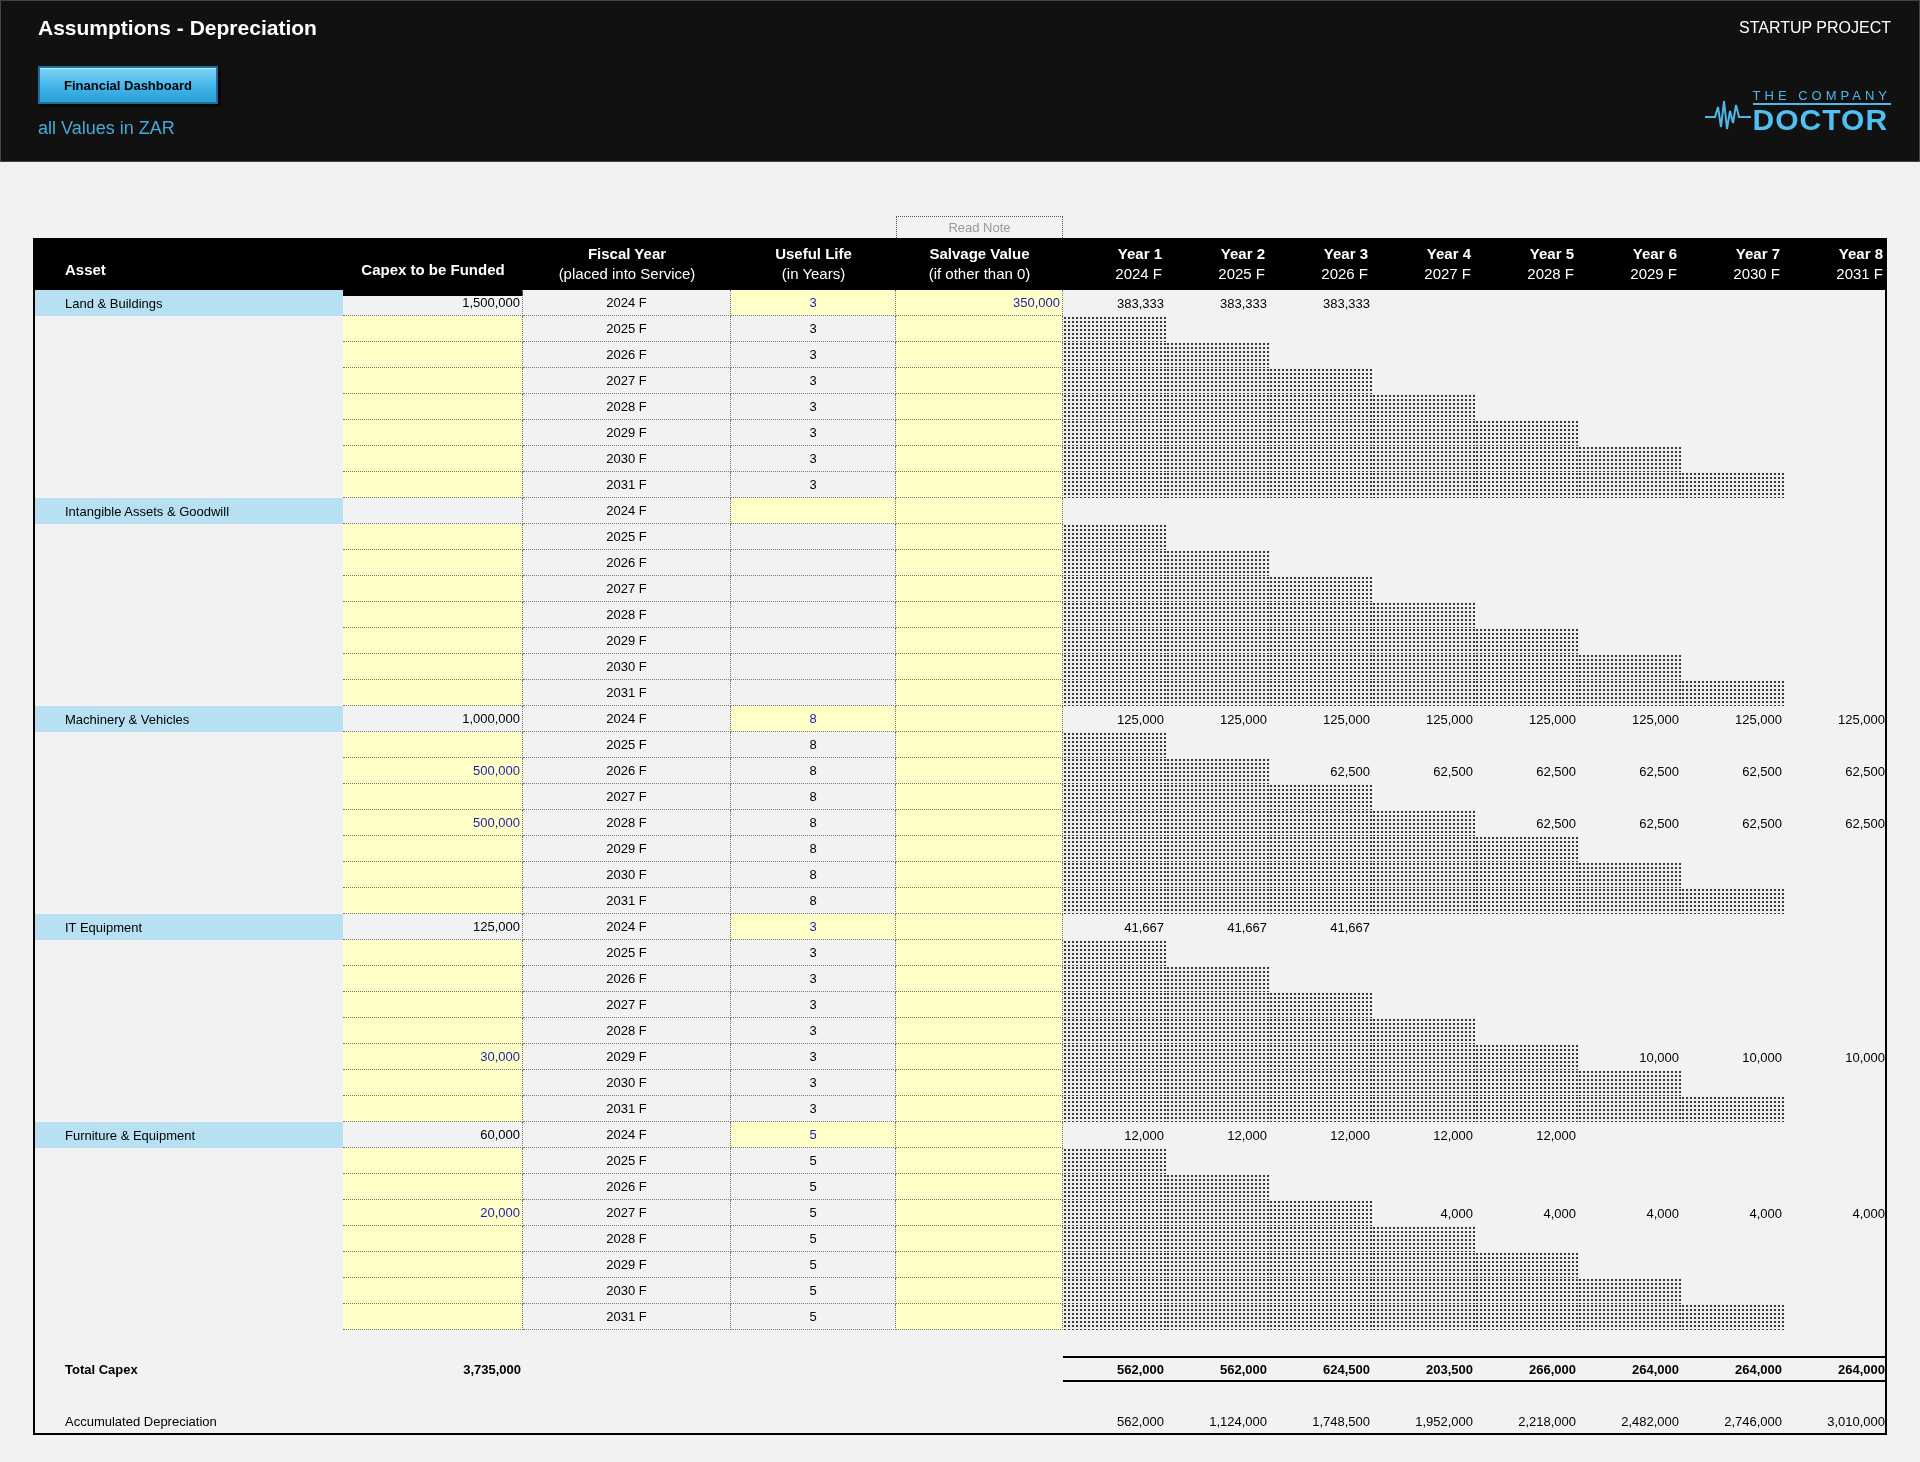  Describe the element at coordinates (627, 1239) in the screenshot. I see `table-cell: 2028 F` at that location.